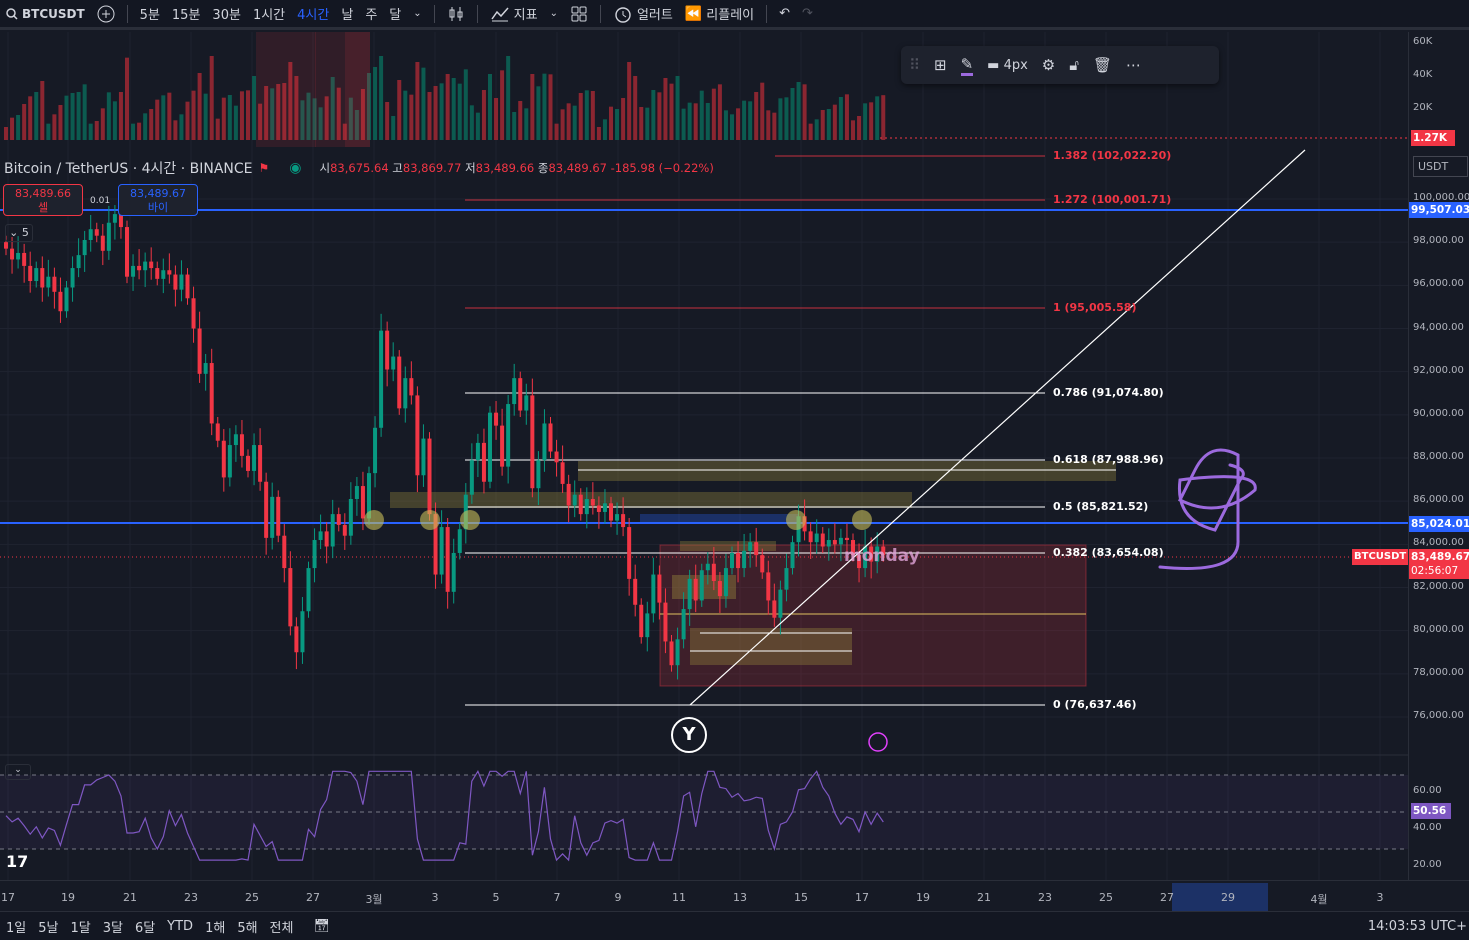 The image size is (1469, 940). I want to click on flag-icon: ⚑, so click(264, 168).